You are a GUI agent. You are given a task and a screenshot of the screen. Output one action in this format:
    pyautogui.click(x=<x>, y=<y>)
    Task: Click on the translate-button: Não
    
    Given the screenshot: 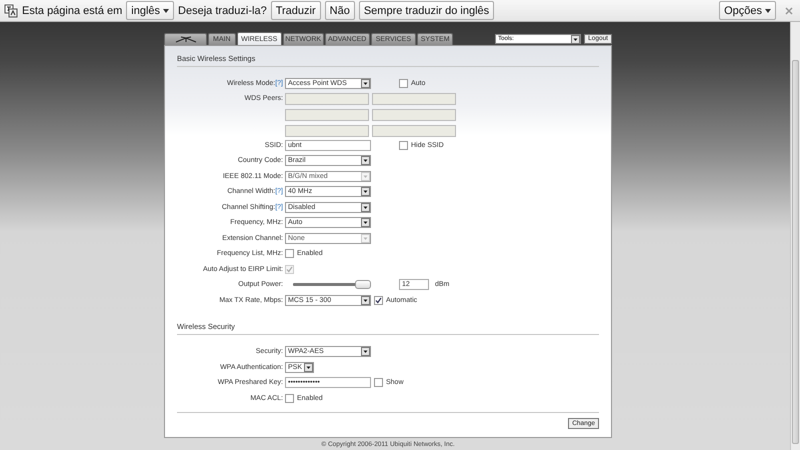 What is the action you would take?
    pyautogui.click(x=339, y=10)
    